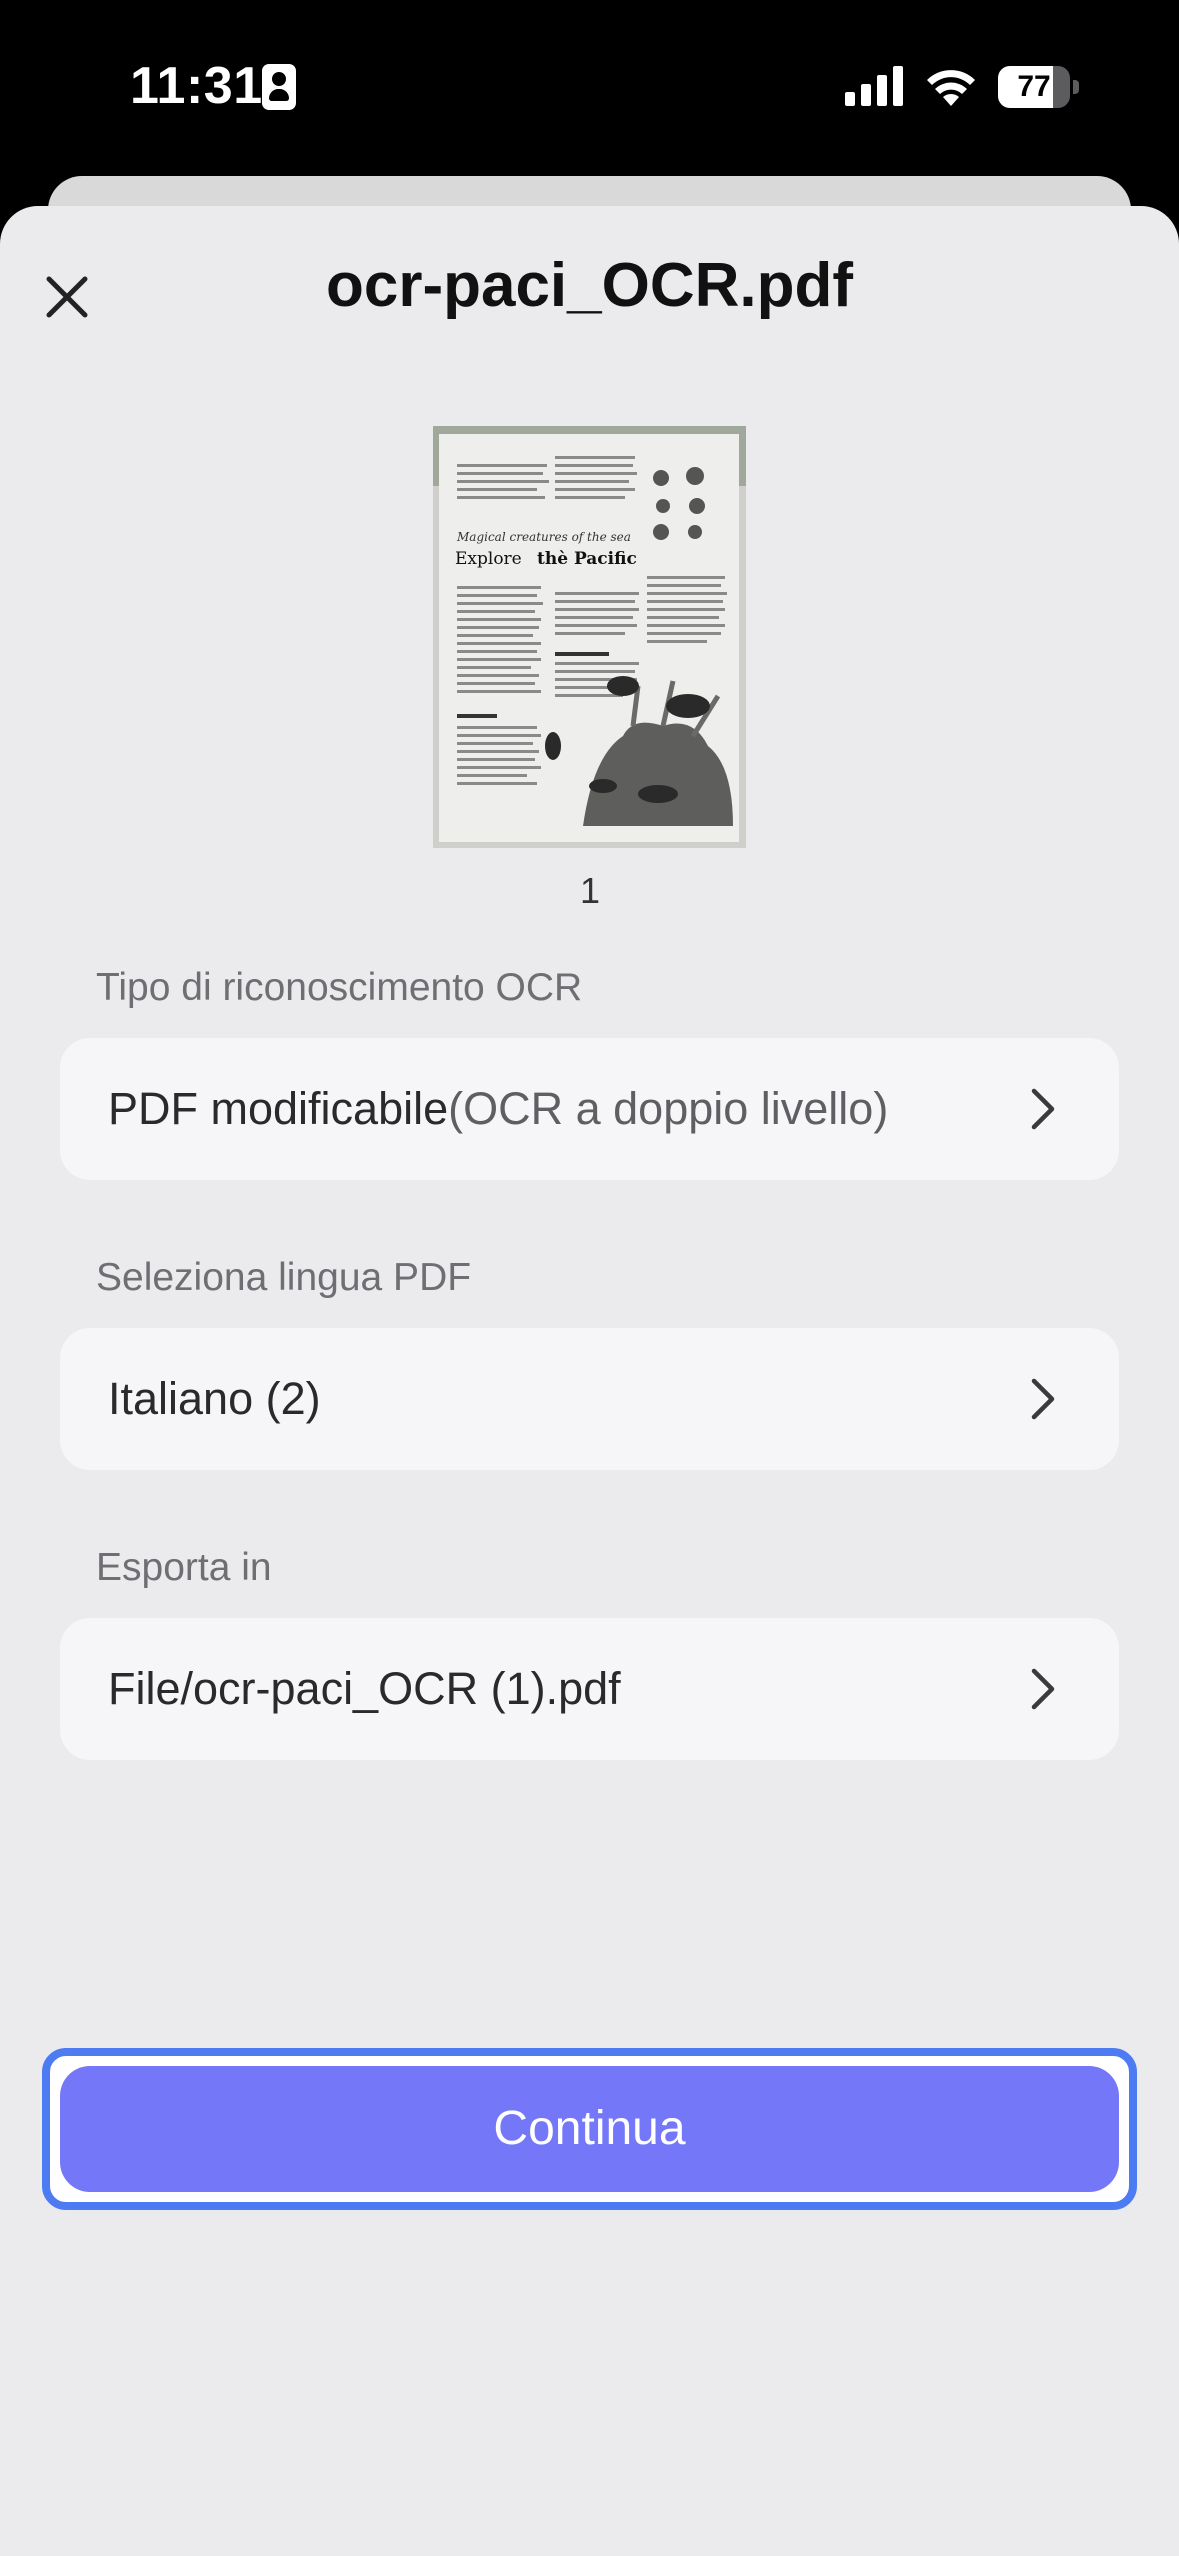  What do you see at coordinates (590, 890) in the screenshot?
I see `page-number: 1` at bounding box center [590, 890].